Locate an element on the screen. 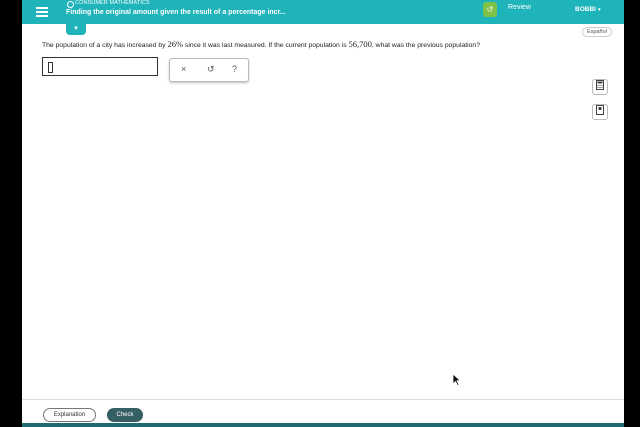  question-population: 56,700 is located at coordinates (360, 44).